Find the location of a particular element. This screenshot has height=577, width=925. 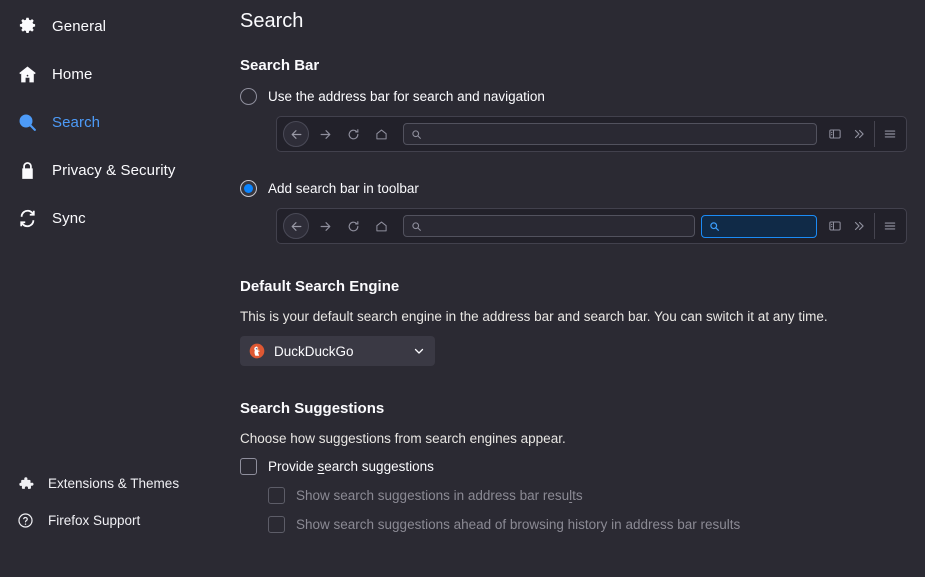

checkbox-label: Provide search suggestions is located at coordinates (351, 466).